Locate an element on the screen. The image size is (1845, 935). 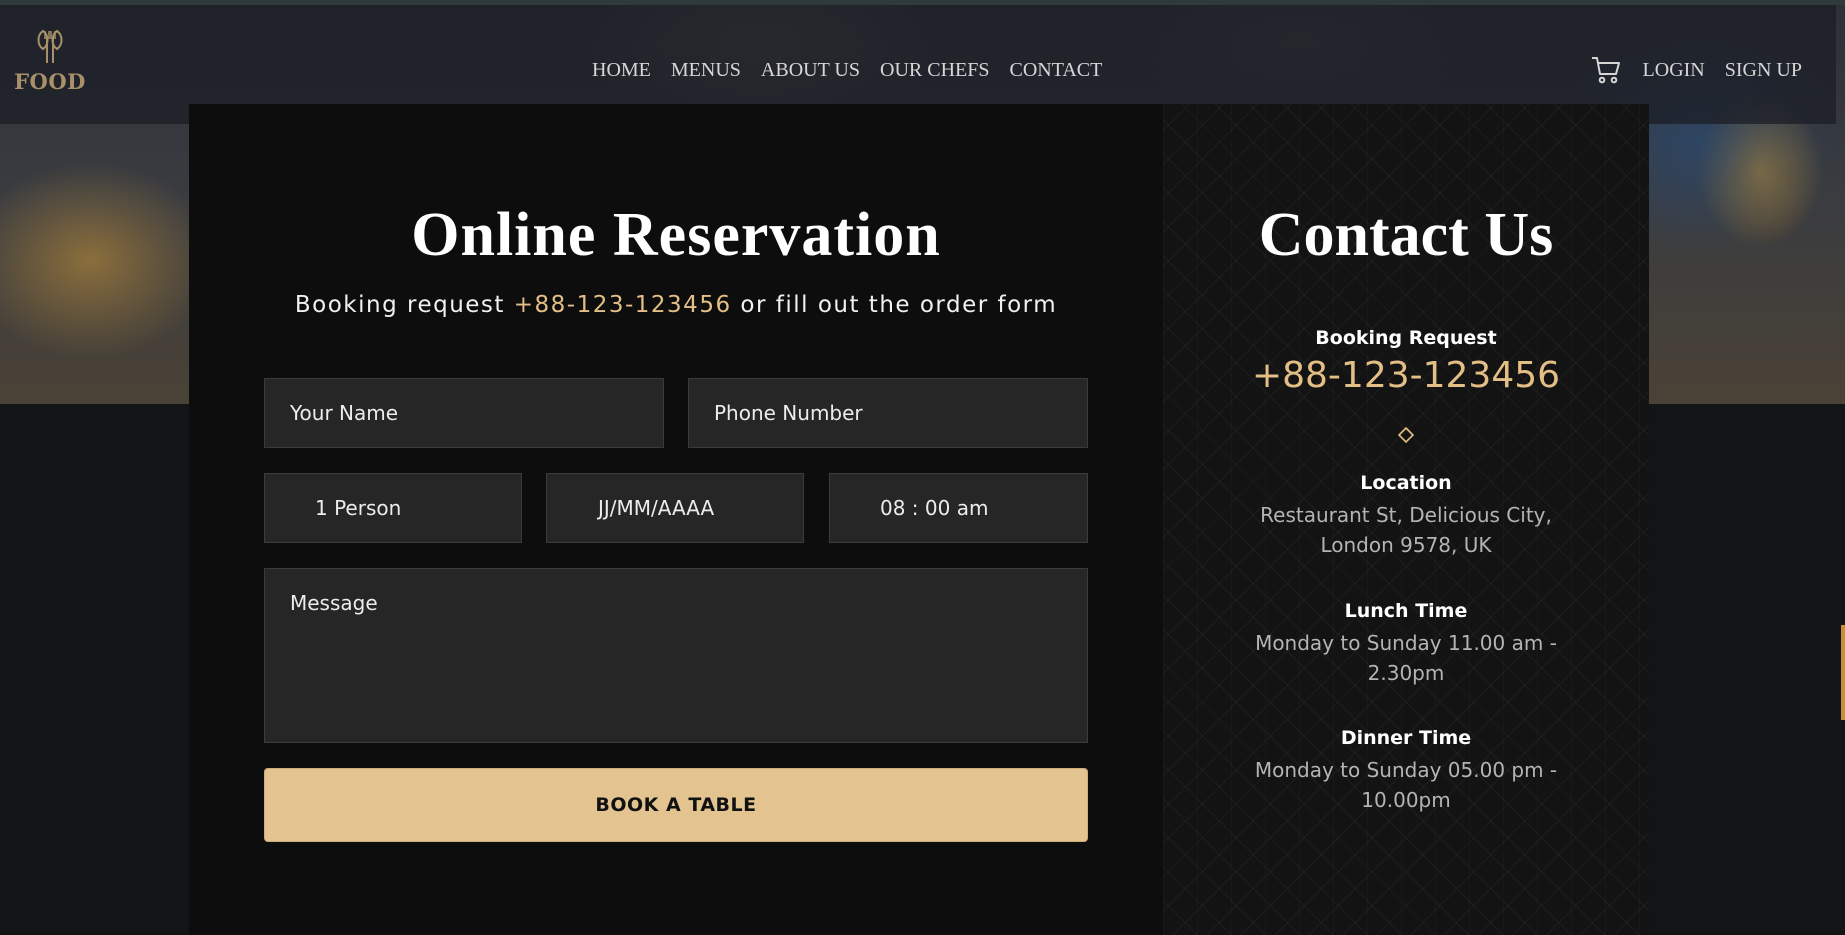
user-nav: LOGIN SIGN UP is located at coordinates (1696, 70).